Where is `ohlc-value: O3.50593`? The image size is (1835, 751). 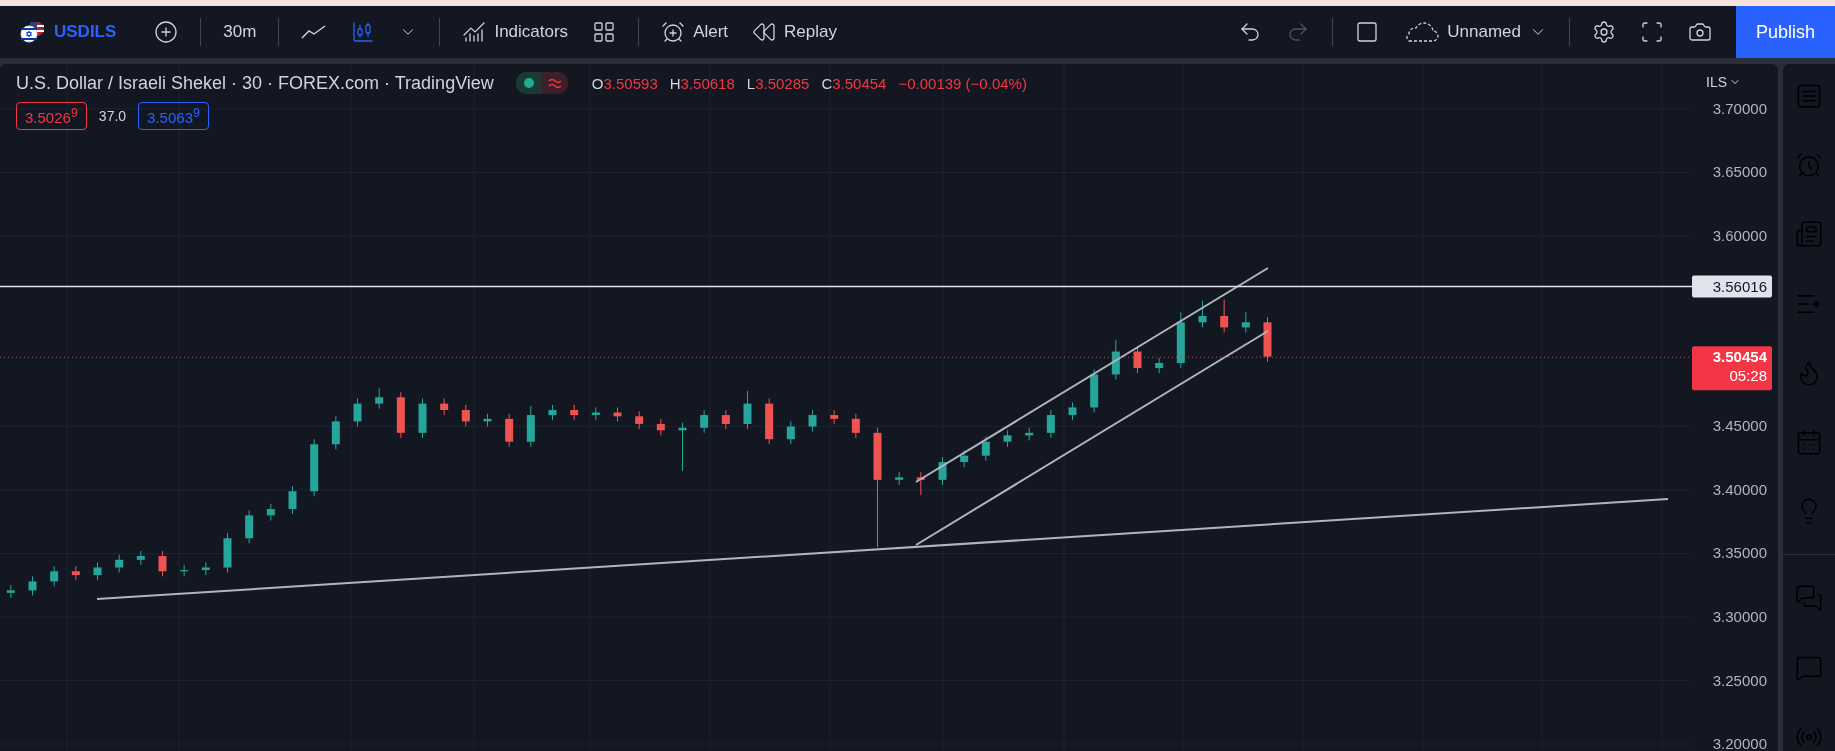 ohlc-value: O3.50593 is located at coordinates (624, 83).